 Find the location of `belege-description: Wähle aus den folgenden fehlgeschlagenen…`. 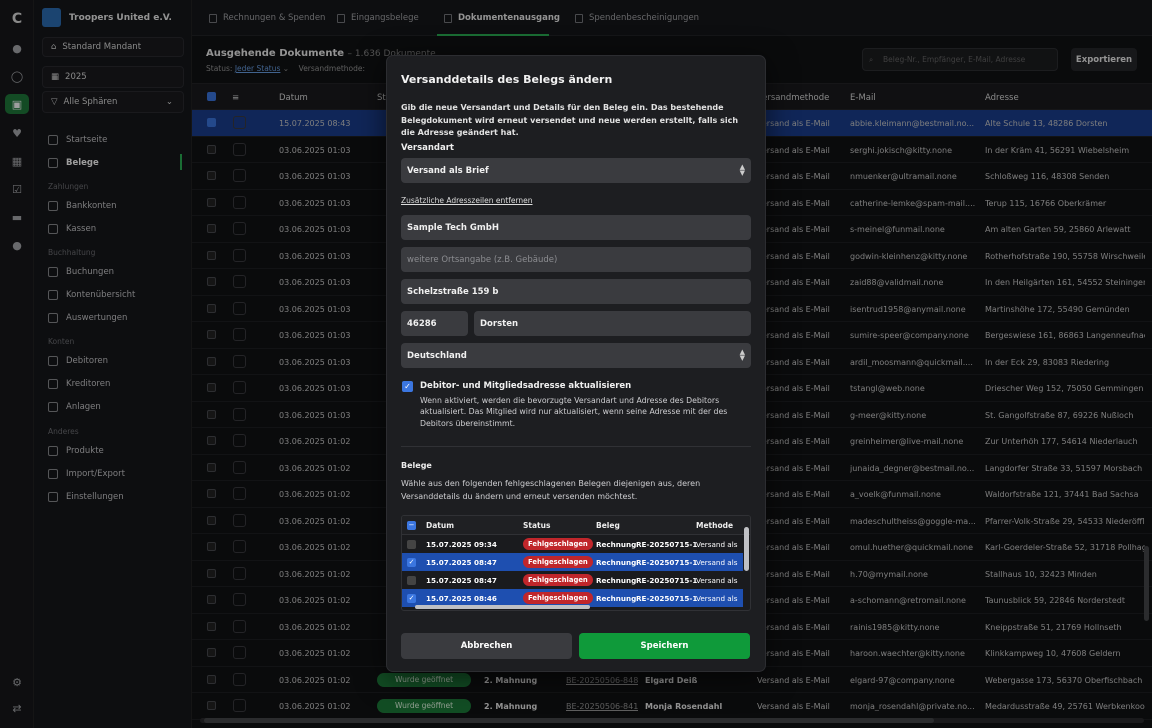

belege-description: Wähle aus den folgenden fehlgeschlagenen… is located at coordinates (551, 490).